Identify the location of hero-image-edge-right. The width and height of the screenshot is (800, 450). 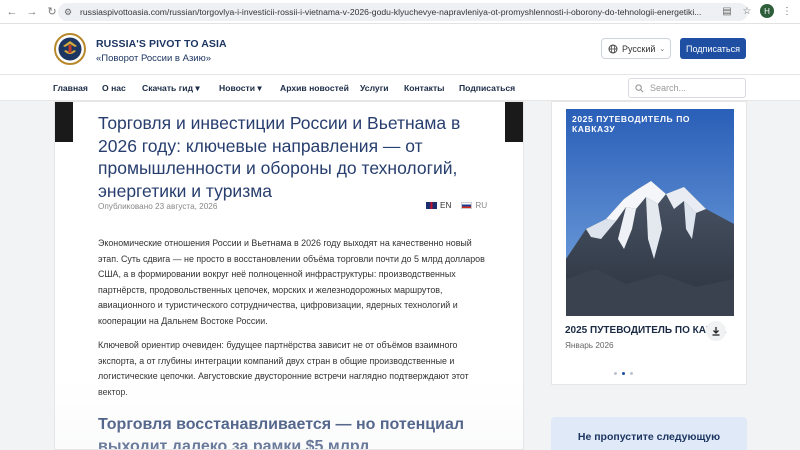
(514, 122).